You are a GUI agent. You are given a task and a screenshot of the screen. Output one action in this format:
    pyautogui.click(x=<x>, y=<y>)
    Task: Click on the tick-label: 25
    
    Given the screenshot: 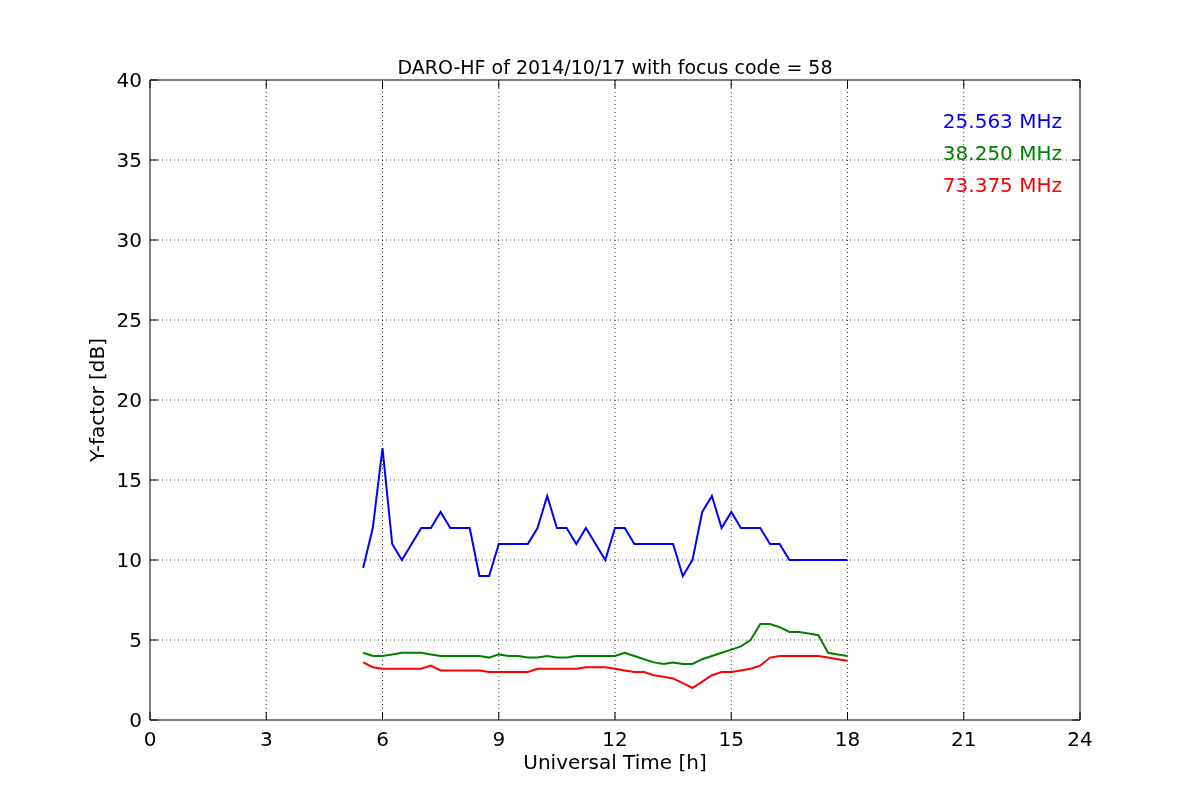 What is the action you would take?
    pyautogui.click(x=129, y=320)
    